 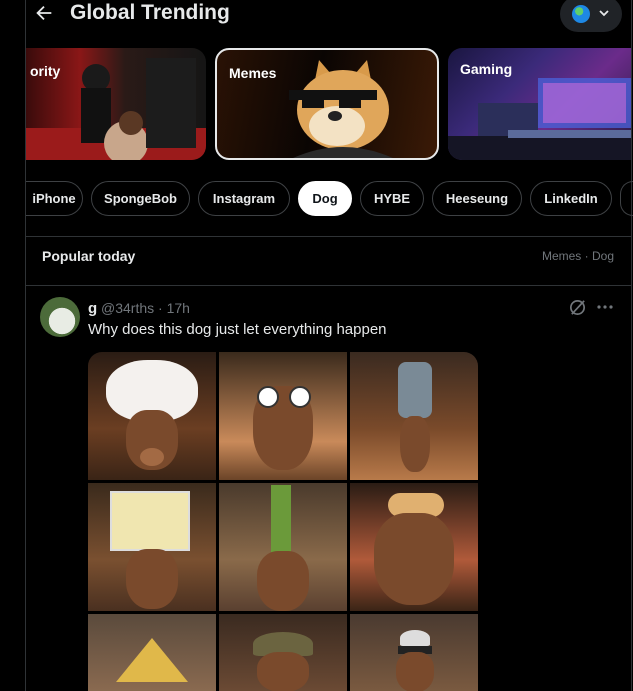 What do you see at coordinates (477, 198) in the screenshot?
I see `chip-heeseung: Heeseung` at bounding box center [477, 198].